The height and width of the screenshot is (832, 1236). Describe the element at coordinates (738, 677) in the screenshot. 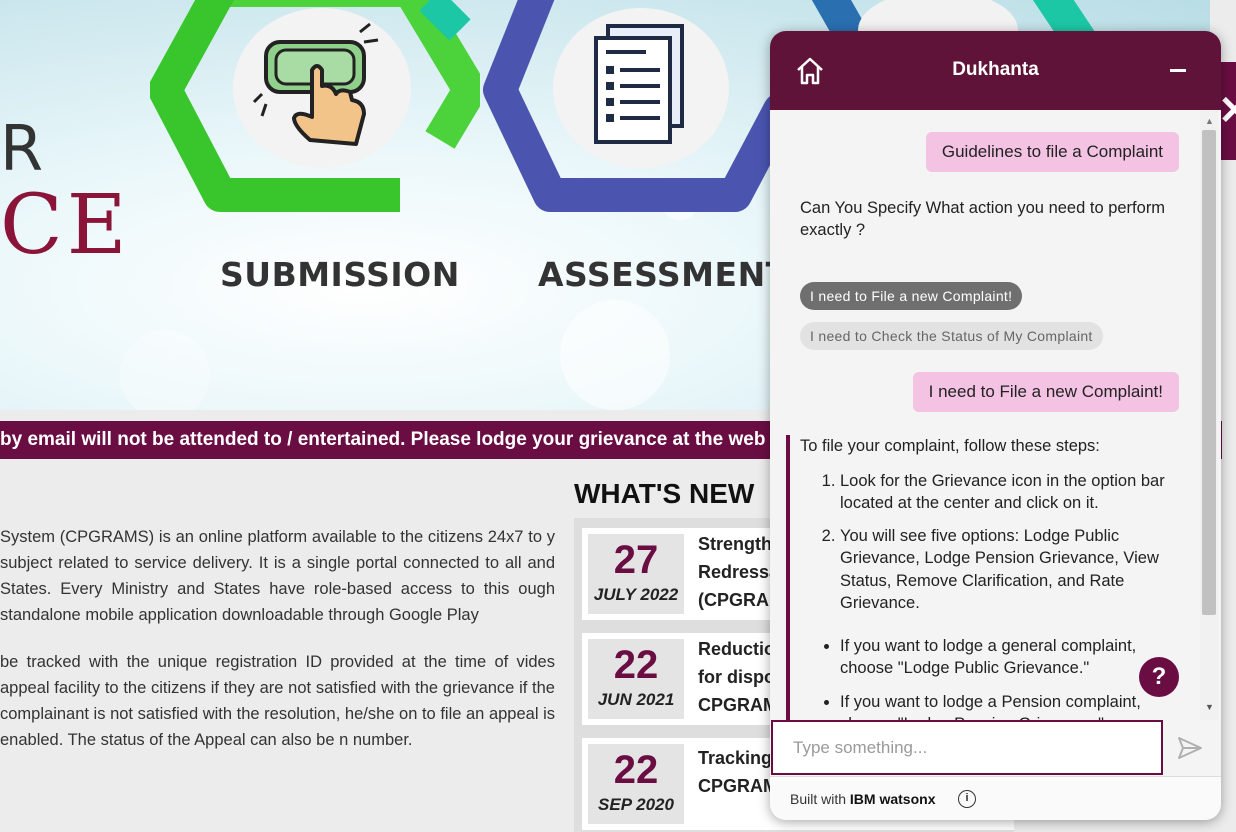

I see `news-headline: Reduction for dispo CPGRAM` at that location.